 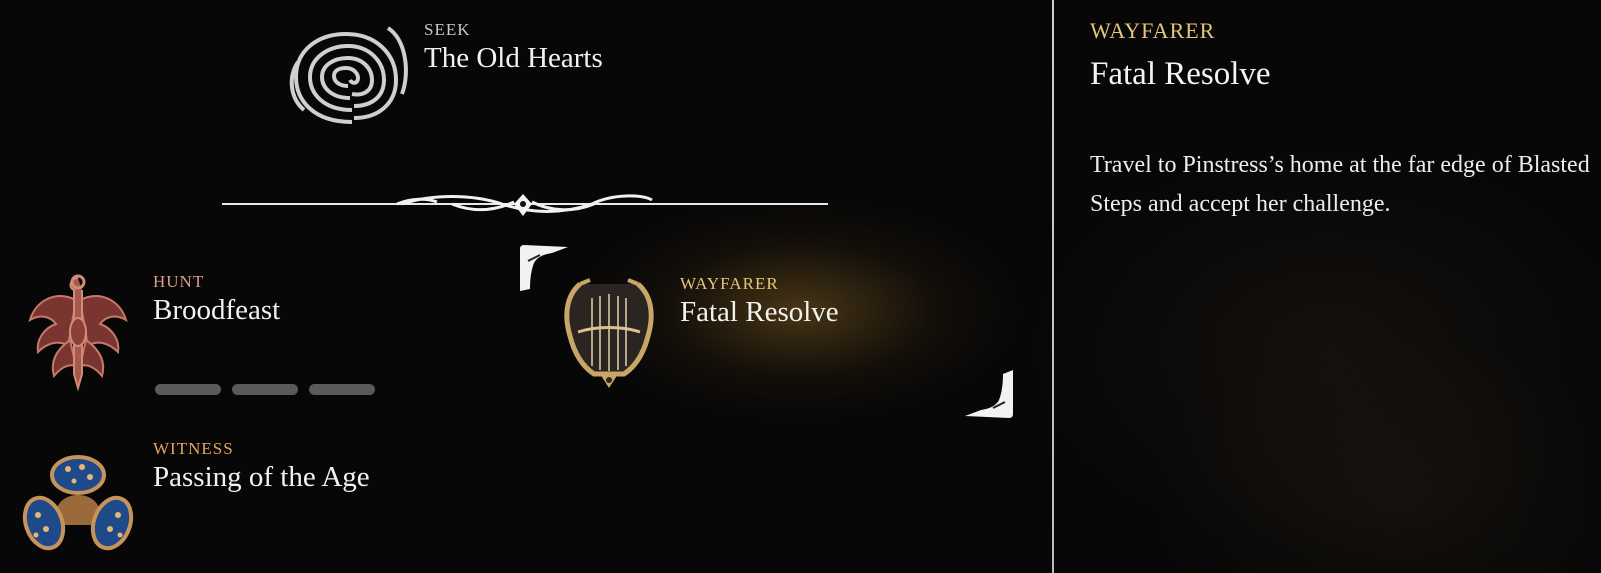 I want to click on panel-divider, so click(x=1053, y=286).